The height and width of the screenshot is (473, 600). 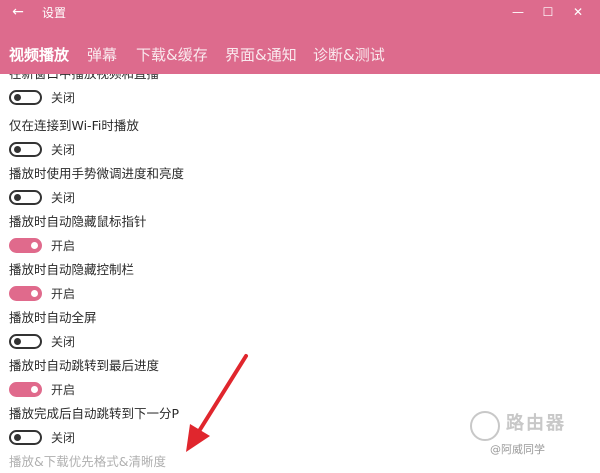 What do you see at coordinates (74, 125) in the screenshot?
I see `setting-title: 仅在连接到Wi-Fi时播放` at bounding box center [74, 125].